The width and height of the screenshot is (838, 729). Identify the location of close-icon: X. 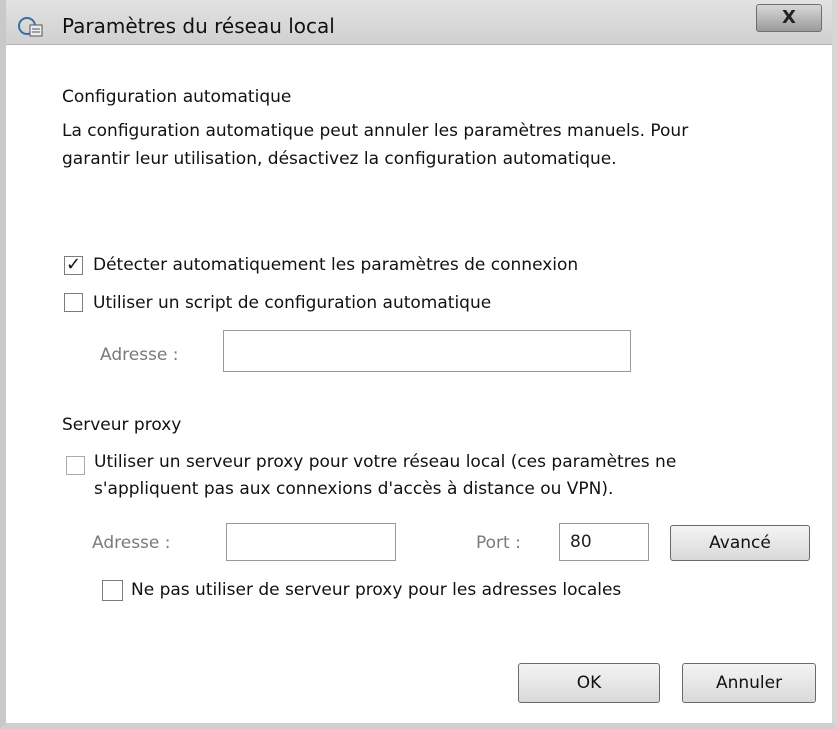
(789, 17).